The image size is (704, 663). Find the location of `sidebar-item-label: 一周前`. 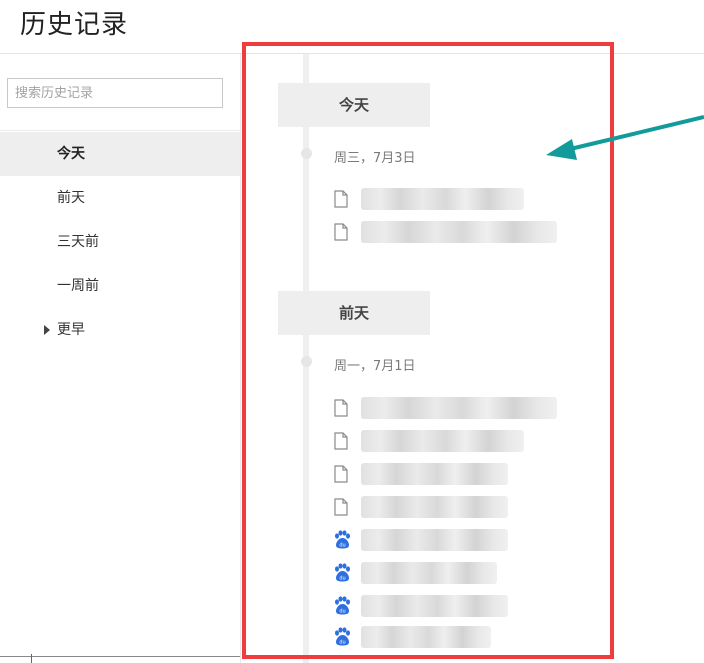

sidebar-item-label: 一周前 is located at coordinates (78, 286).